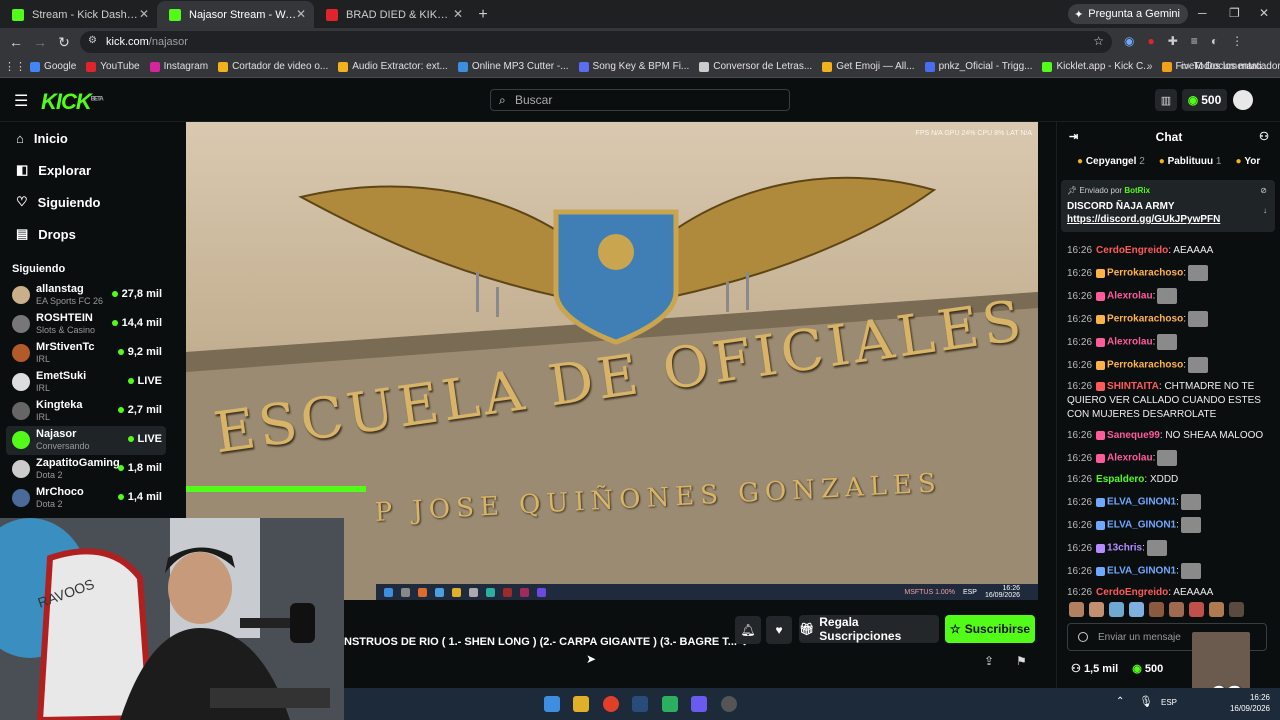 Image resolution: width=1280 pixels, height=720 pixels. I want to click on minimize-icon: ─, so click(1202, 13).